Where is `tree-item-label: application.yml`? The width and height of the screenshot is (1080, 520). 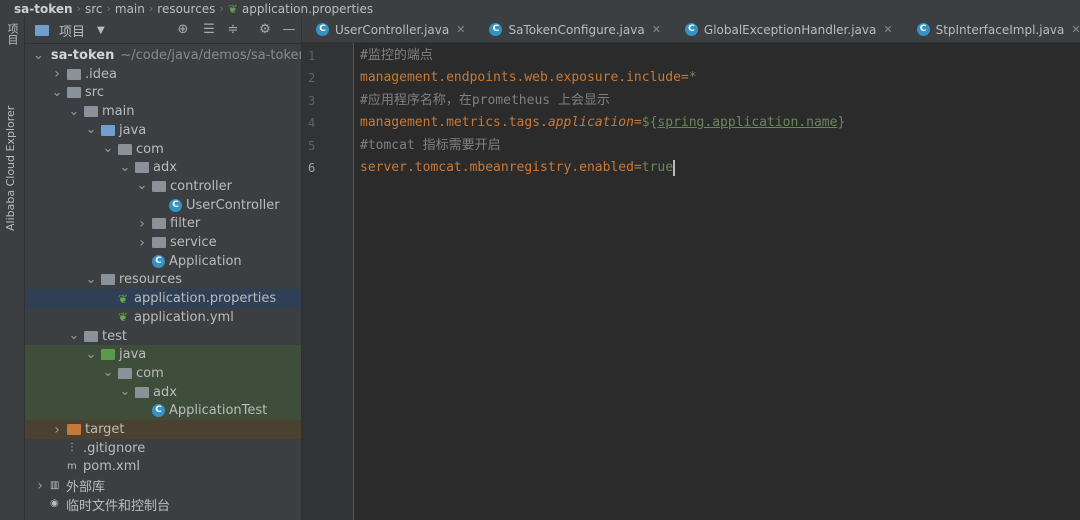 tree-item-label: application.yml is located at coordinates (184, 317).